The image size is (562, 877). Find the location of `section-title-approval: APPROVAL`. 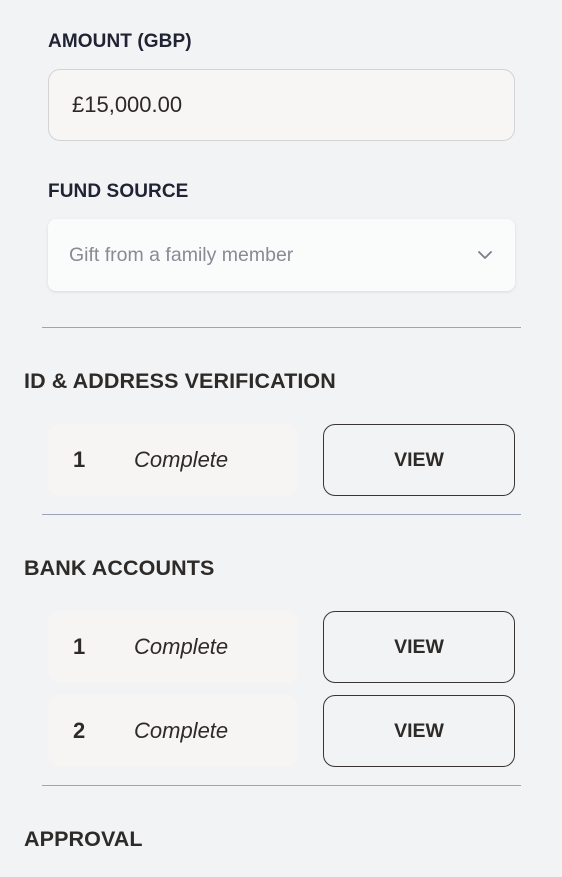

section-title-approval: APPROVAL is located at coordinates (83, 839).